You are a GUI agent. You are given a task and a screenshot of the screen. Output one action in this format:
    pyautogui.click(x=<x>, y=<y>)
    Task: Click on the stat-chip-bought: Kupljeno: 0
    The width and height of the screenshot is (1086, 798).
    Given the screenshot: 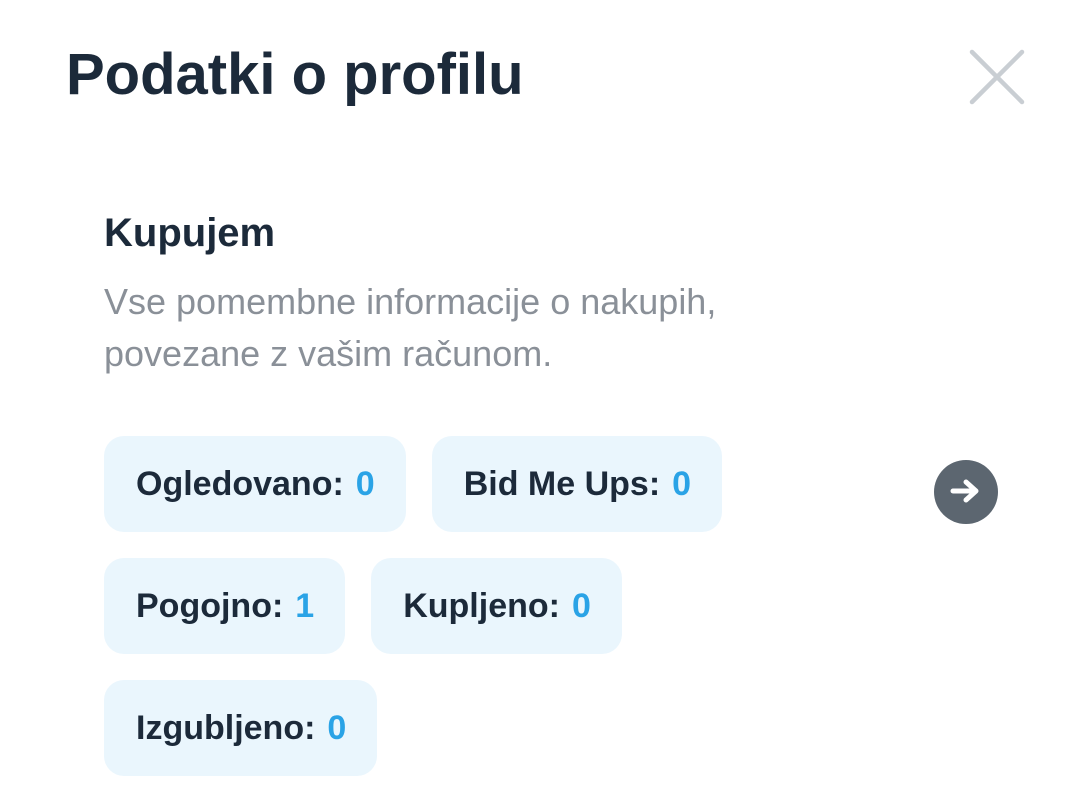 What is the action you would take?
    pyautogui.click(x=496, y=606)
    